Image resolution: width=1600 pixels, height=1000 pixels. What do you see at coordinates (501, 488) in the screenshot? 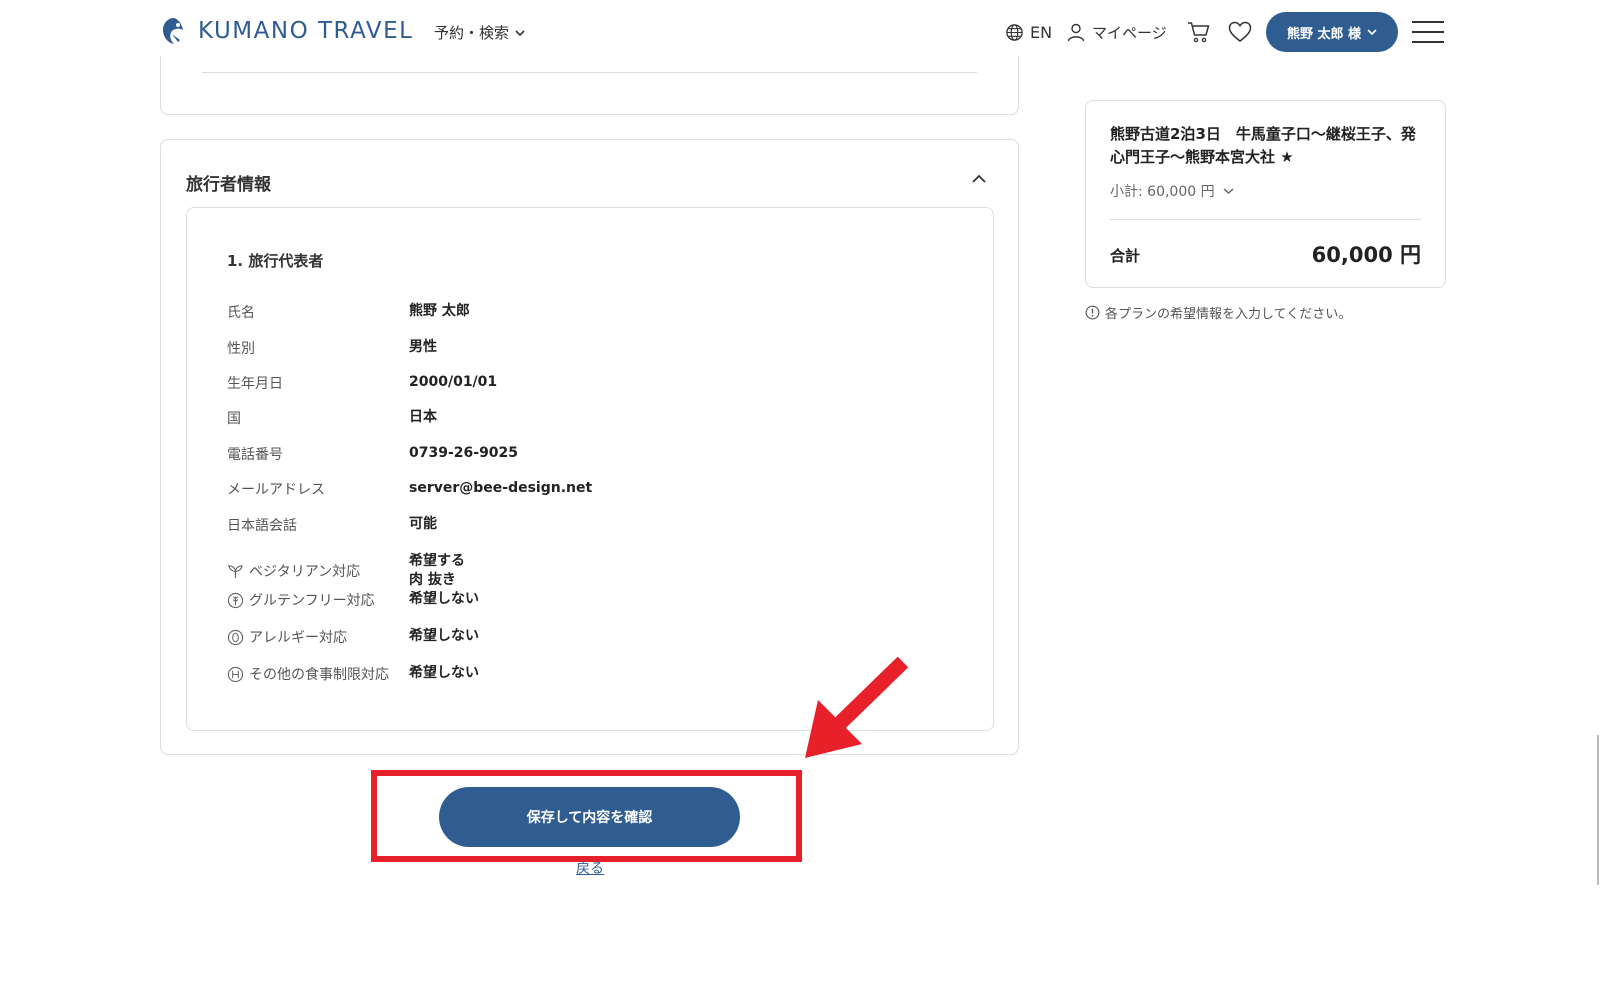
I see `info-value: server@bee-design.net` at bounding box center [501, 488].